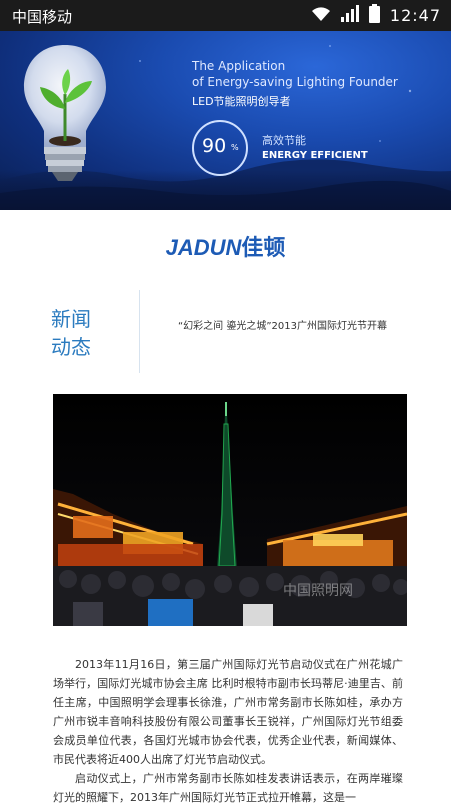 The height and width of the screenshot is (807, 451). Describe the element at coordinates (295, 82) in the screenshot. I see `banner-title-line2: of Energy-saving Lighting Founder` at that location.